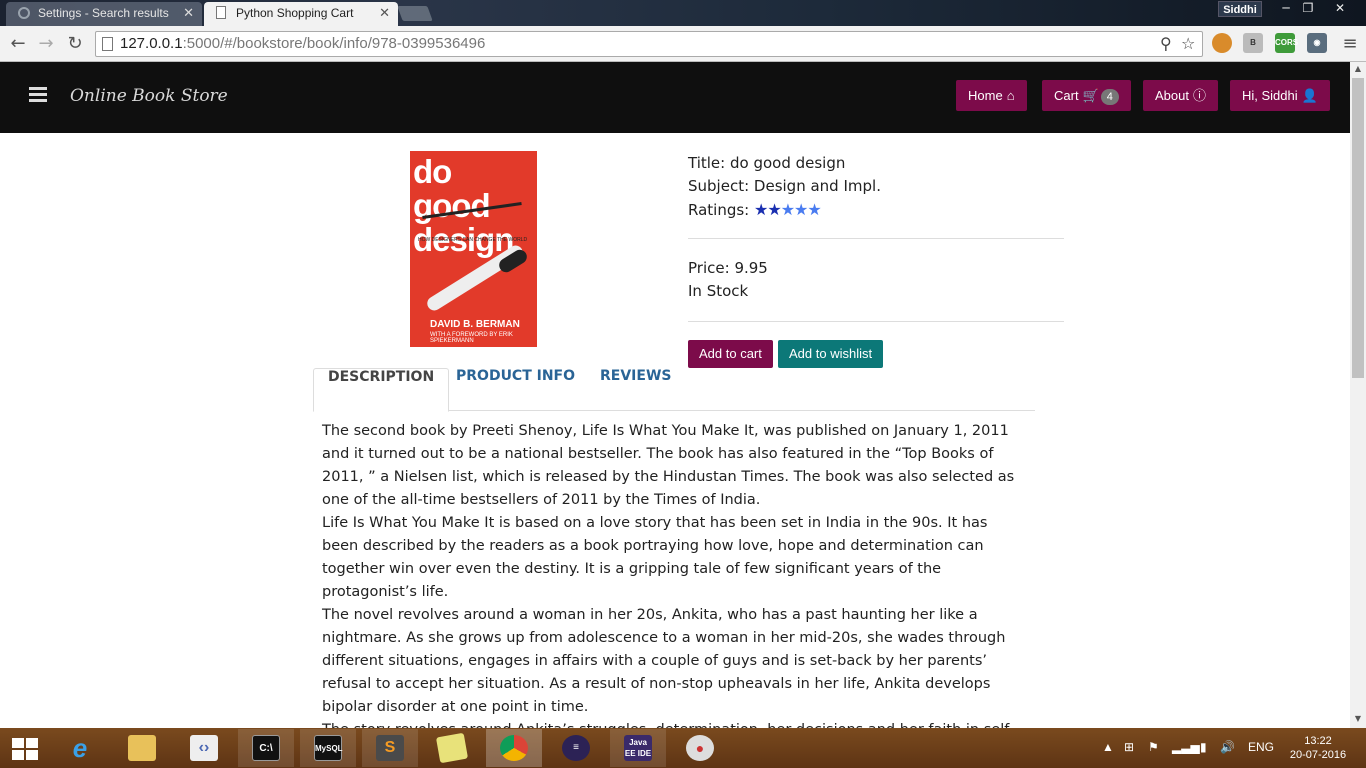  Describe the element at coordinates (1317, 43) in the screenshot. I see `extension-icon-eye: ◉` at that location.